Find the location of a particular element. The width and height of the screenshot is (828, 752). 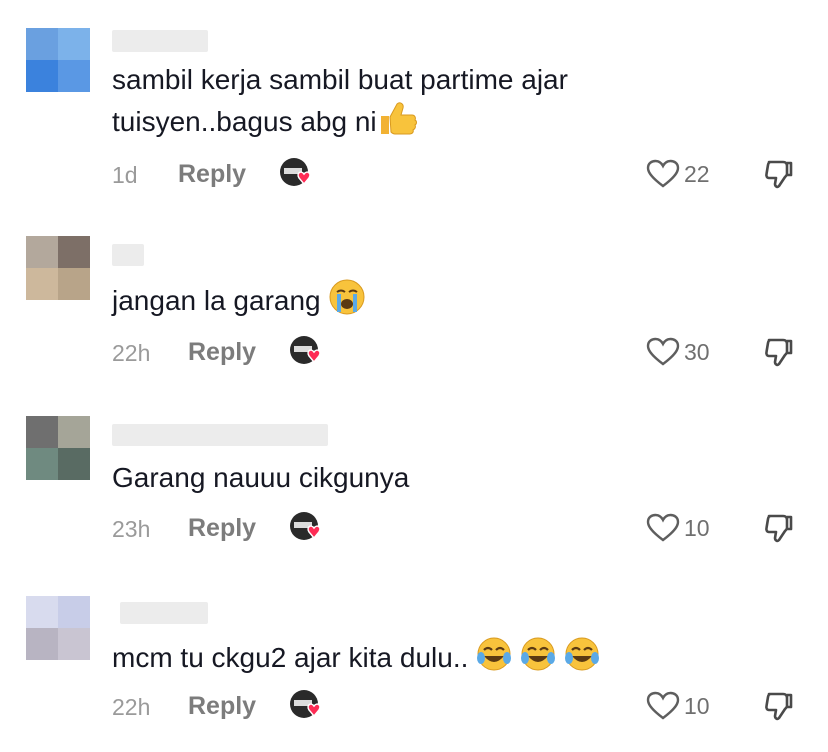

comment-text: mcm tu ckgu2 ajar kita dulu.. is located at coordinates (356, 659).